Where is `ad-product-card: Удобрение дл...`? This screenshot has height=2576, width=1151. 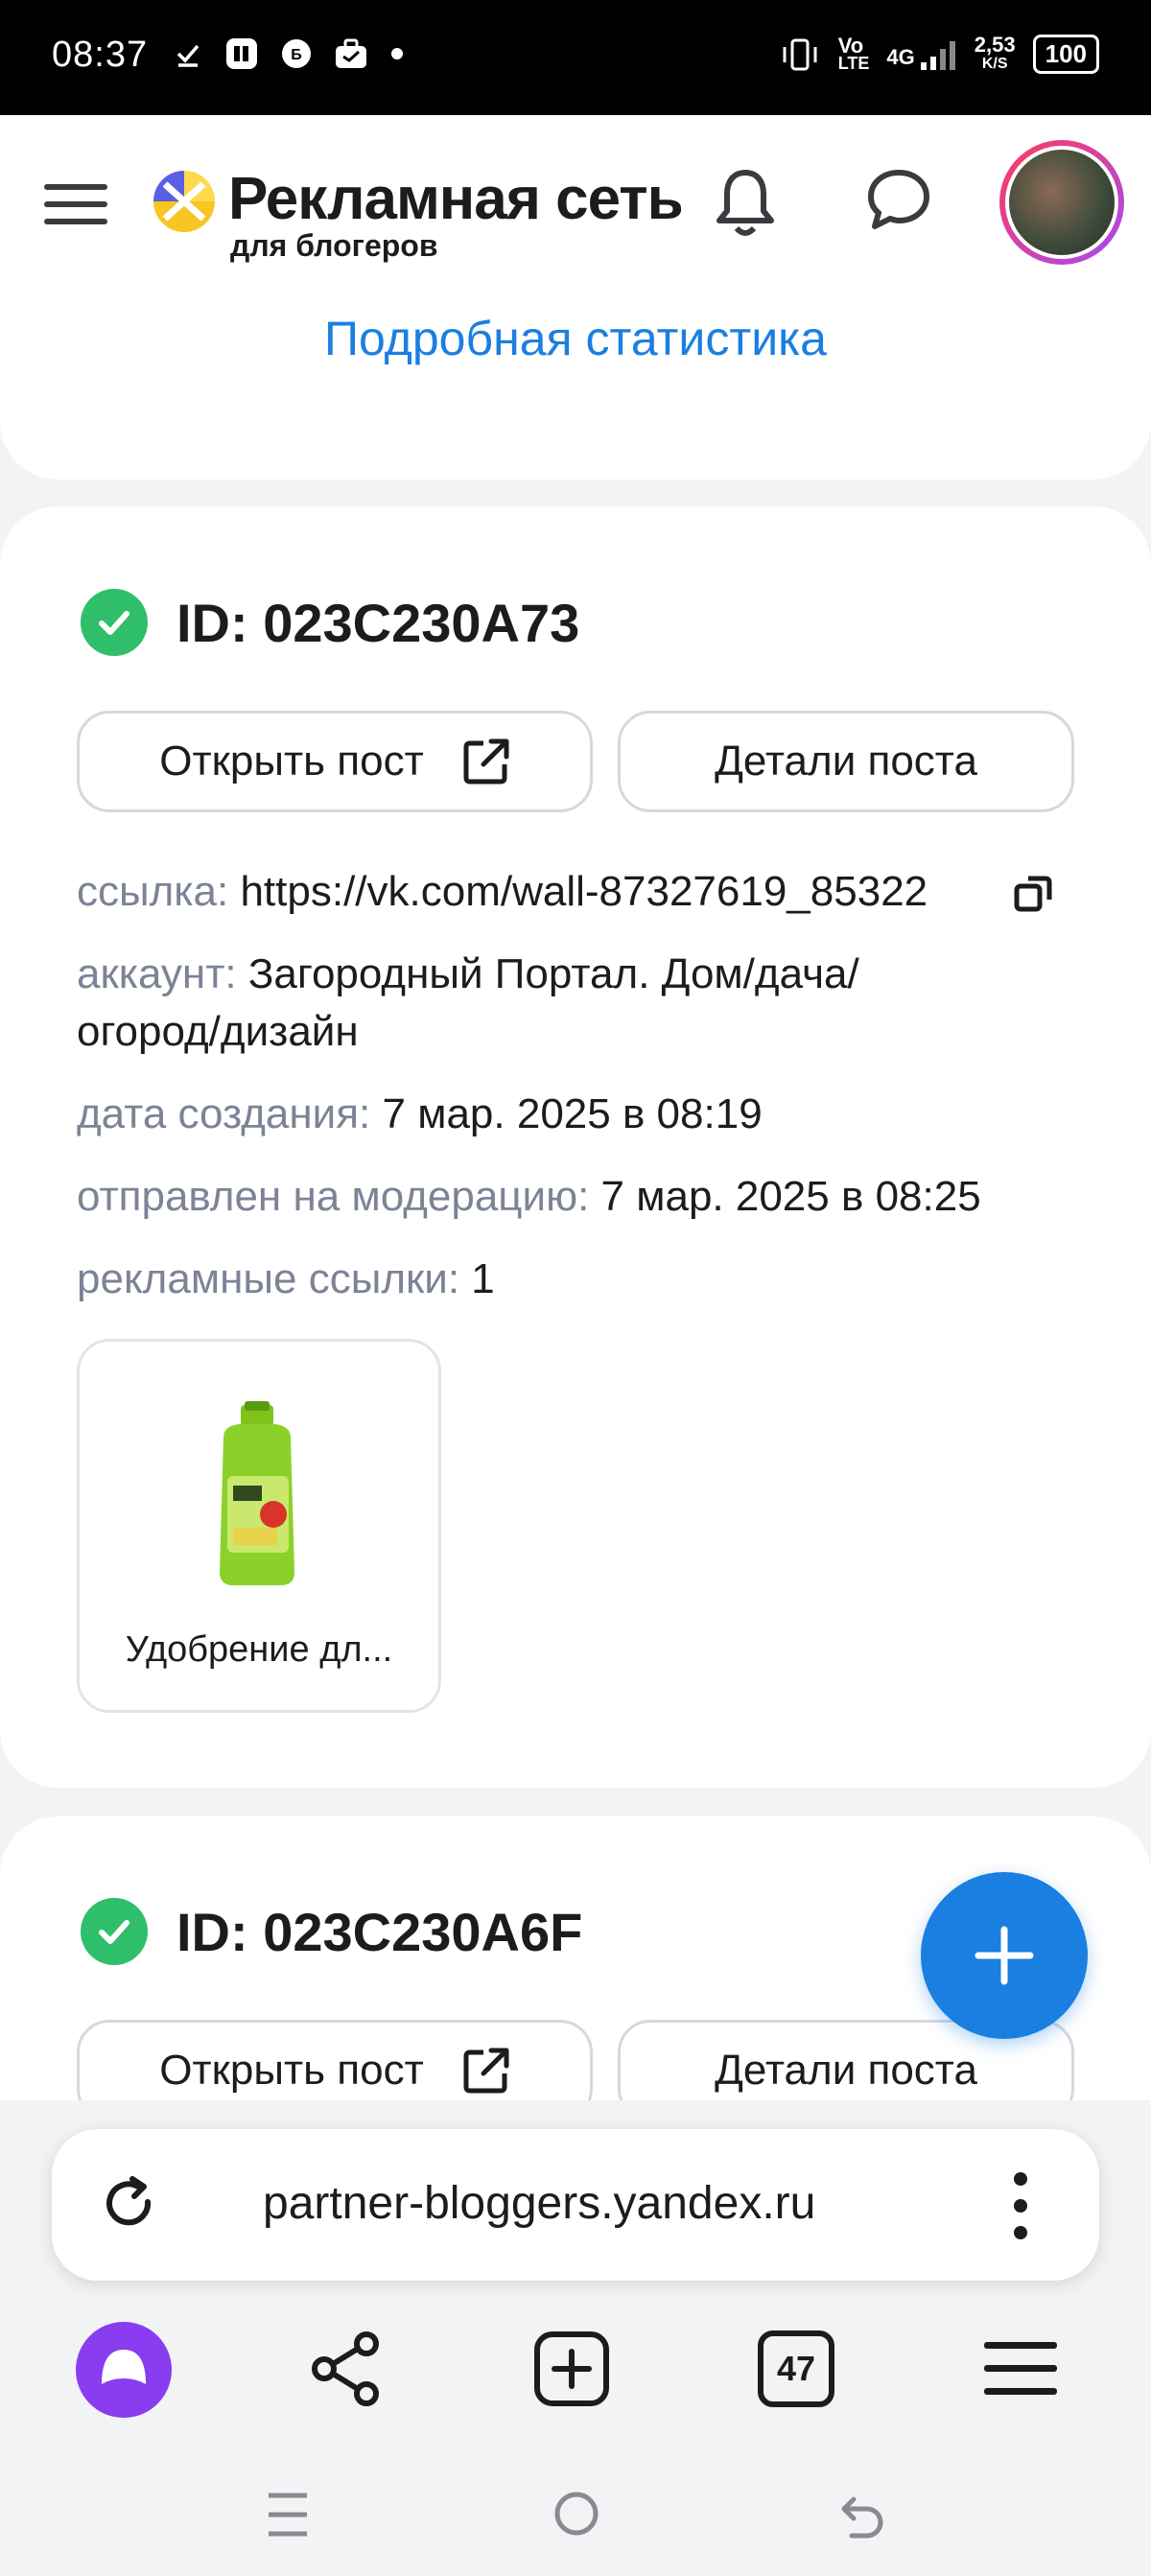 ad-product-card: Удобрение дл... is located at coordinates (259, 1526).